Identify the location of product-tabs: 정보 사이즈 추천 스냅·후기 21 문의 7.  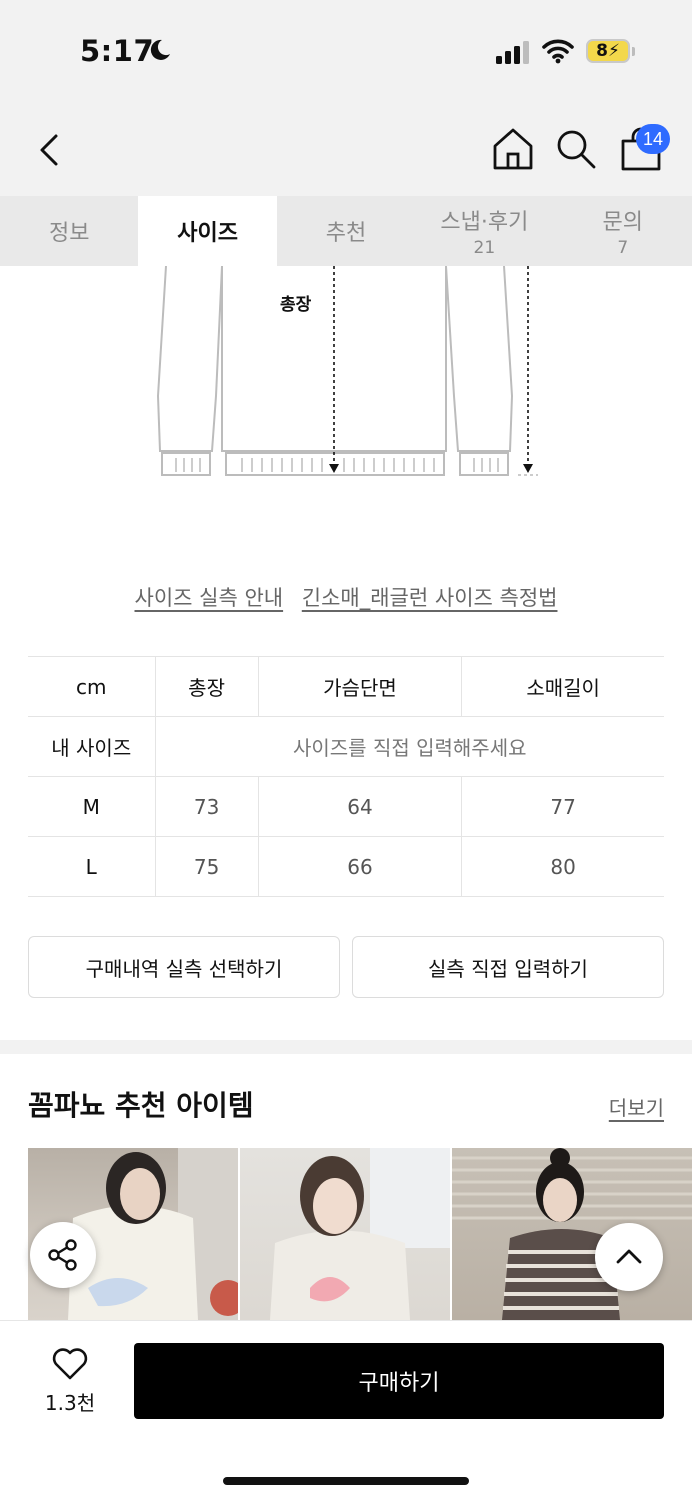
(346, 231).